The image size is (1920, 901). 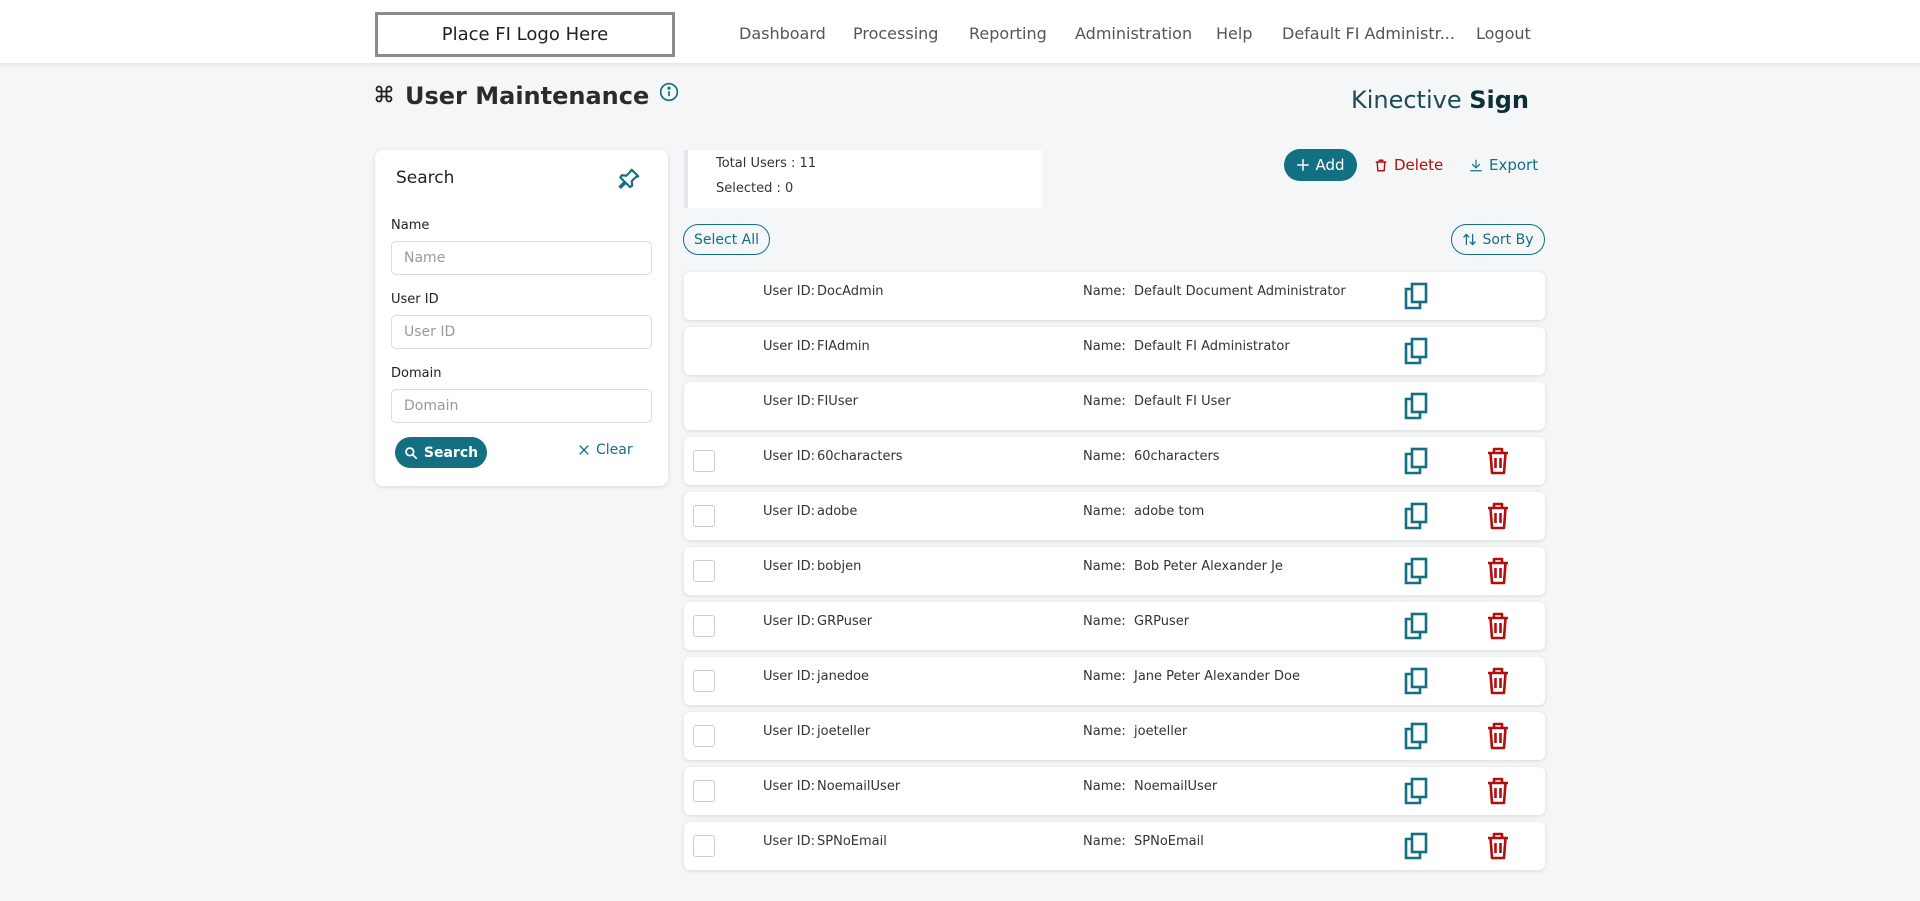 What do you see at coordinates (726, 239) in the screenshot?
I see `select-all-button: Select All` at bounding box center [726, 239].